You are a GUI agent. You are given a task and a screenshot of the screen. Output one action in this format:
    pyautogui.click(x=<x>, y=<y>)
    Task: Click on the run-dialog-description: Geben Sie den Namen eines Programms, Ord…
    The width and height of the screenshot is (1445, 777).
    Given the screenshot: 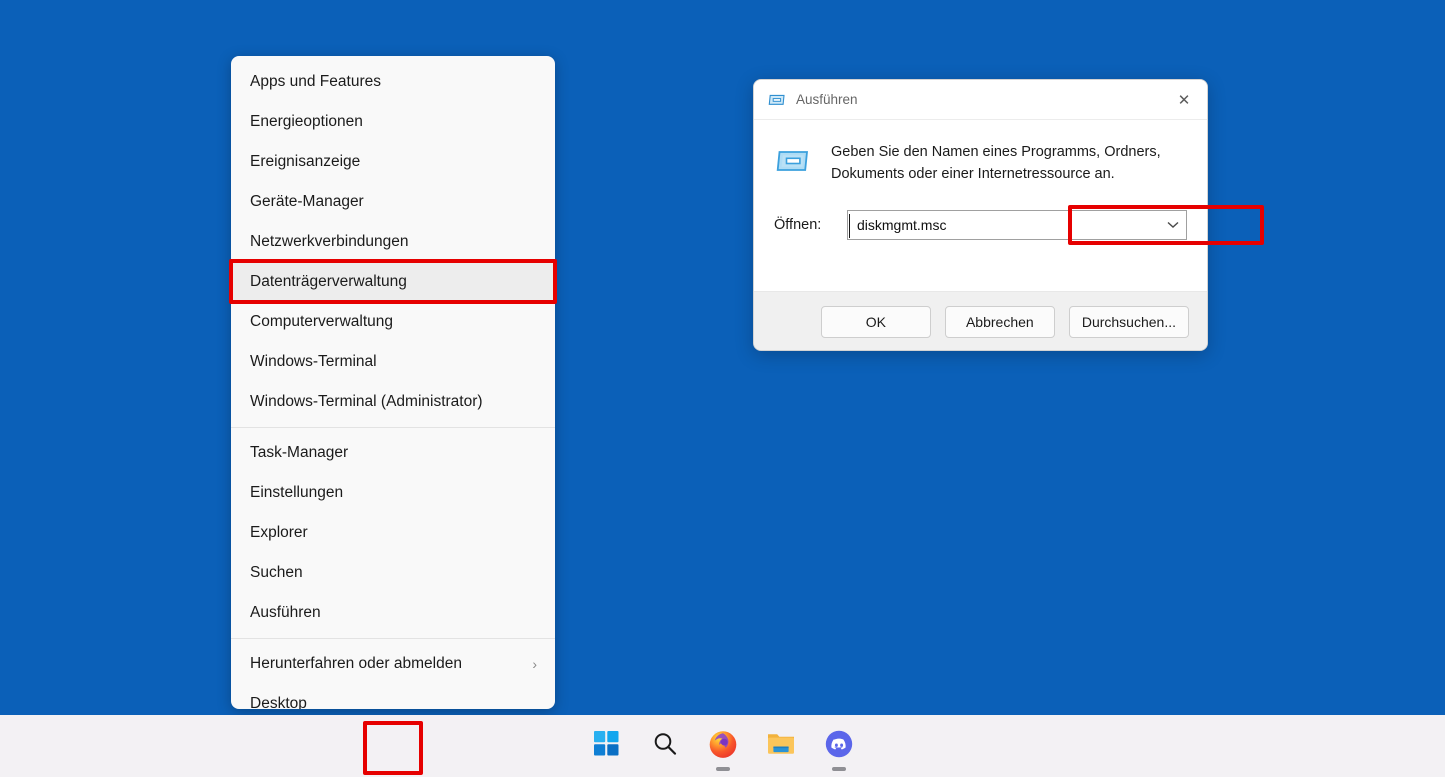 What is the action you would take?
    pyautogui.click(x=996, y=163)
    